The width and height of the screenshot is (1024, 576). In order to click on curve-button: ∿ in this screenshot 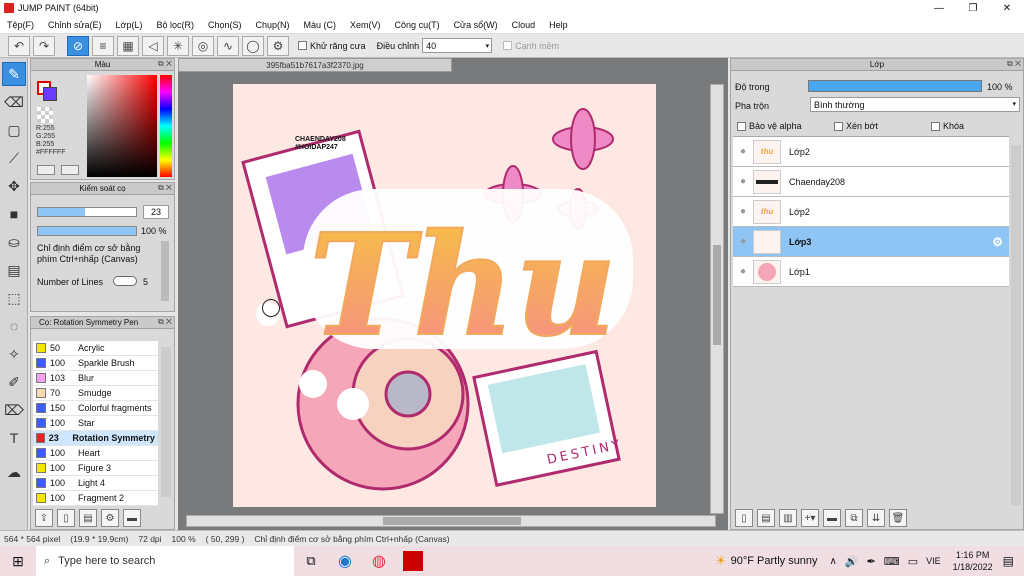, I will do `click(228, 45)`.